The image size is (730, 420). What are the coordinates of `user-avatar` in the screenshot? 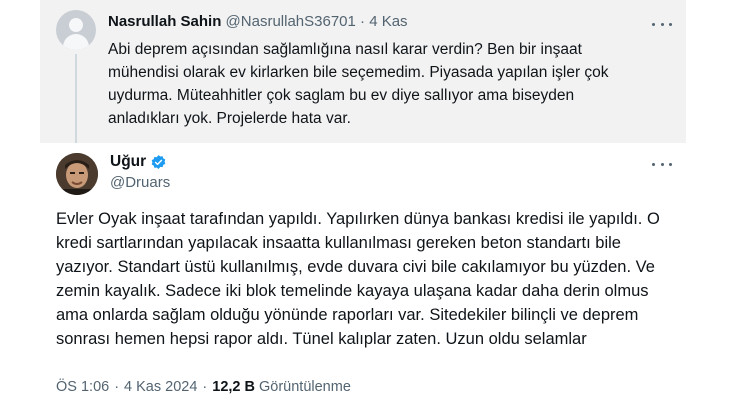 It's located at (77, 174).